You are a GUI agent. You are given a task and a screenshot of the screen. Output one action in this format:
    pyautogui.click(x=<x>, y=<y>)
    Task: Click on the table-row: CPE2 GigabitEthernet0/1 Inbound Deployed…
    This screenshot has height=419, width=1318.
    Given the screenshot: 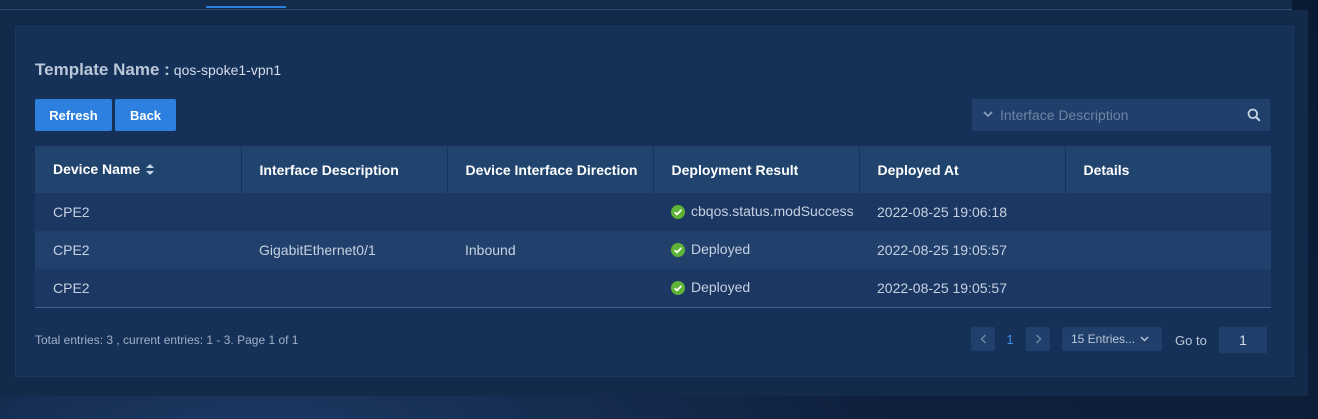 What is the action you would take?
    pyautogui.click(x=653, y=250)
    